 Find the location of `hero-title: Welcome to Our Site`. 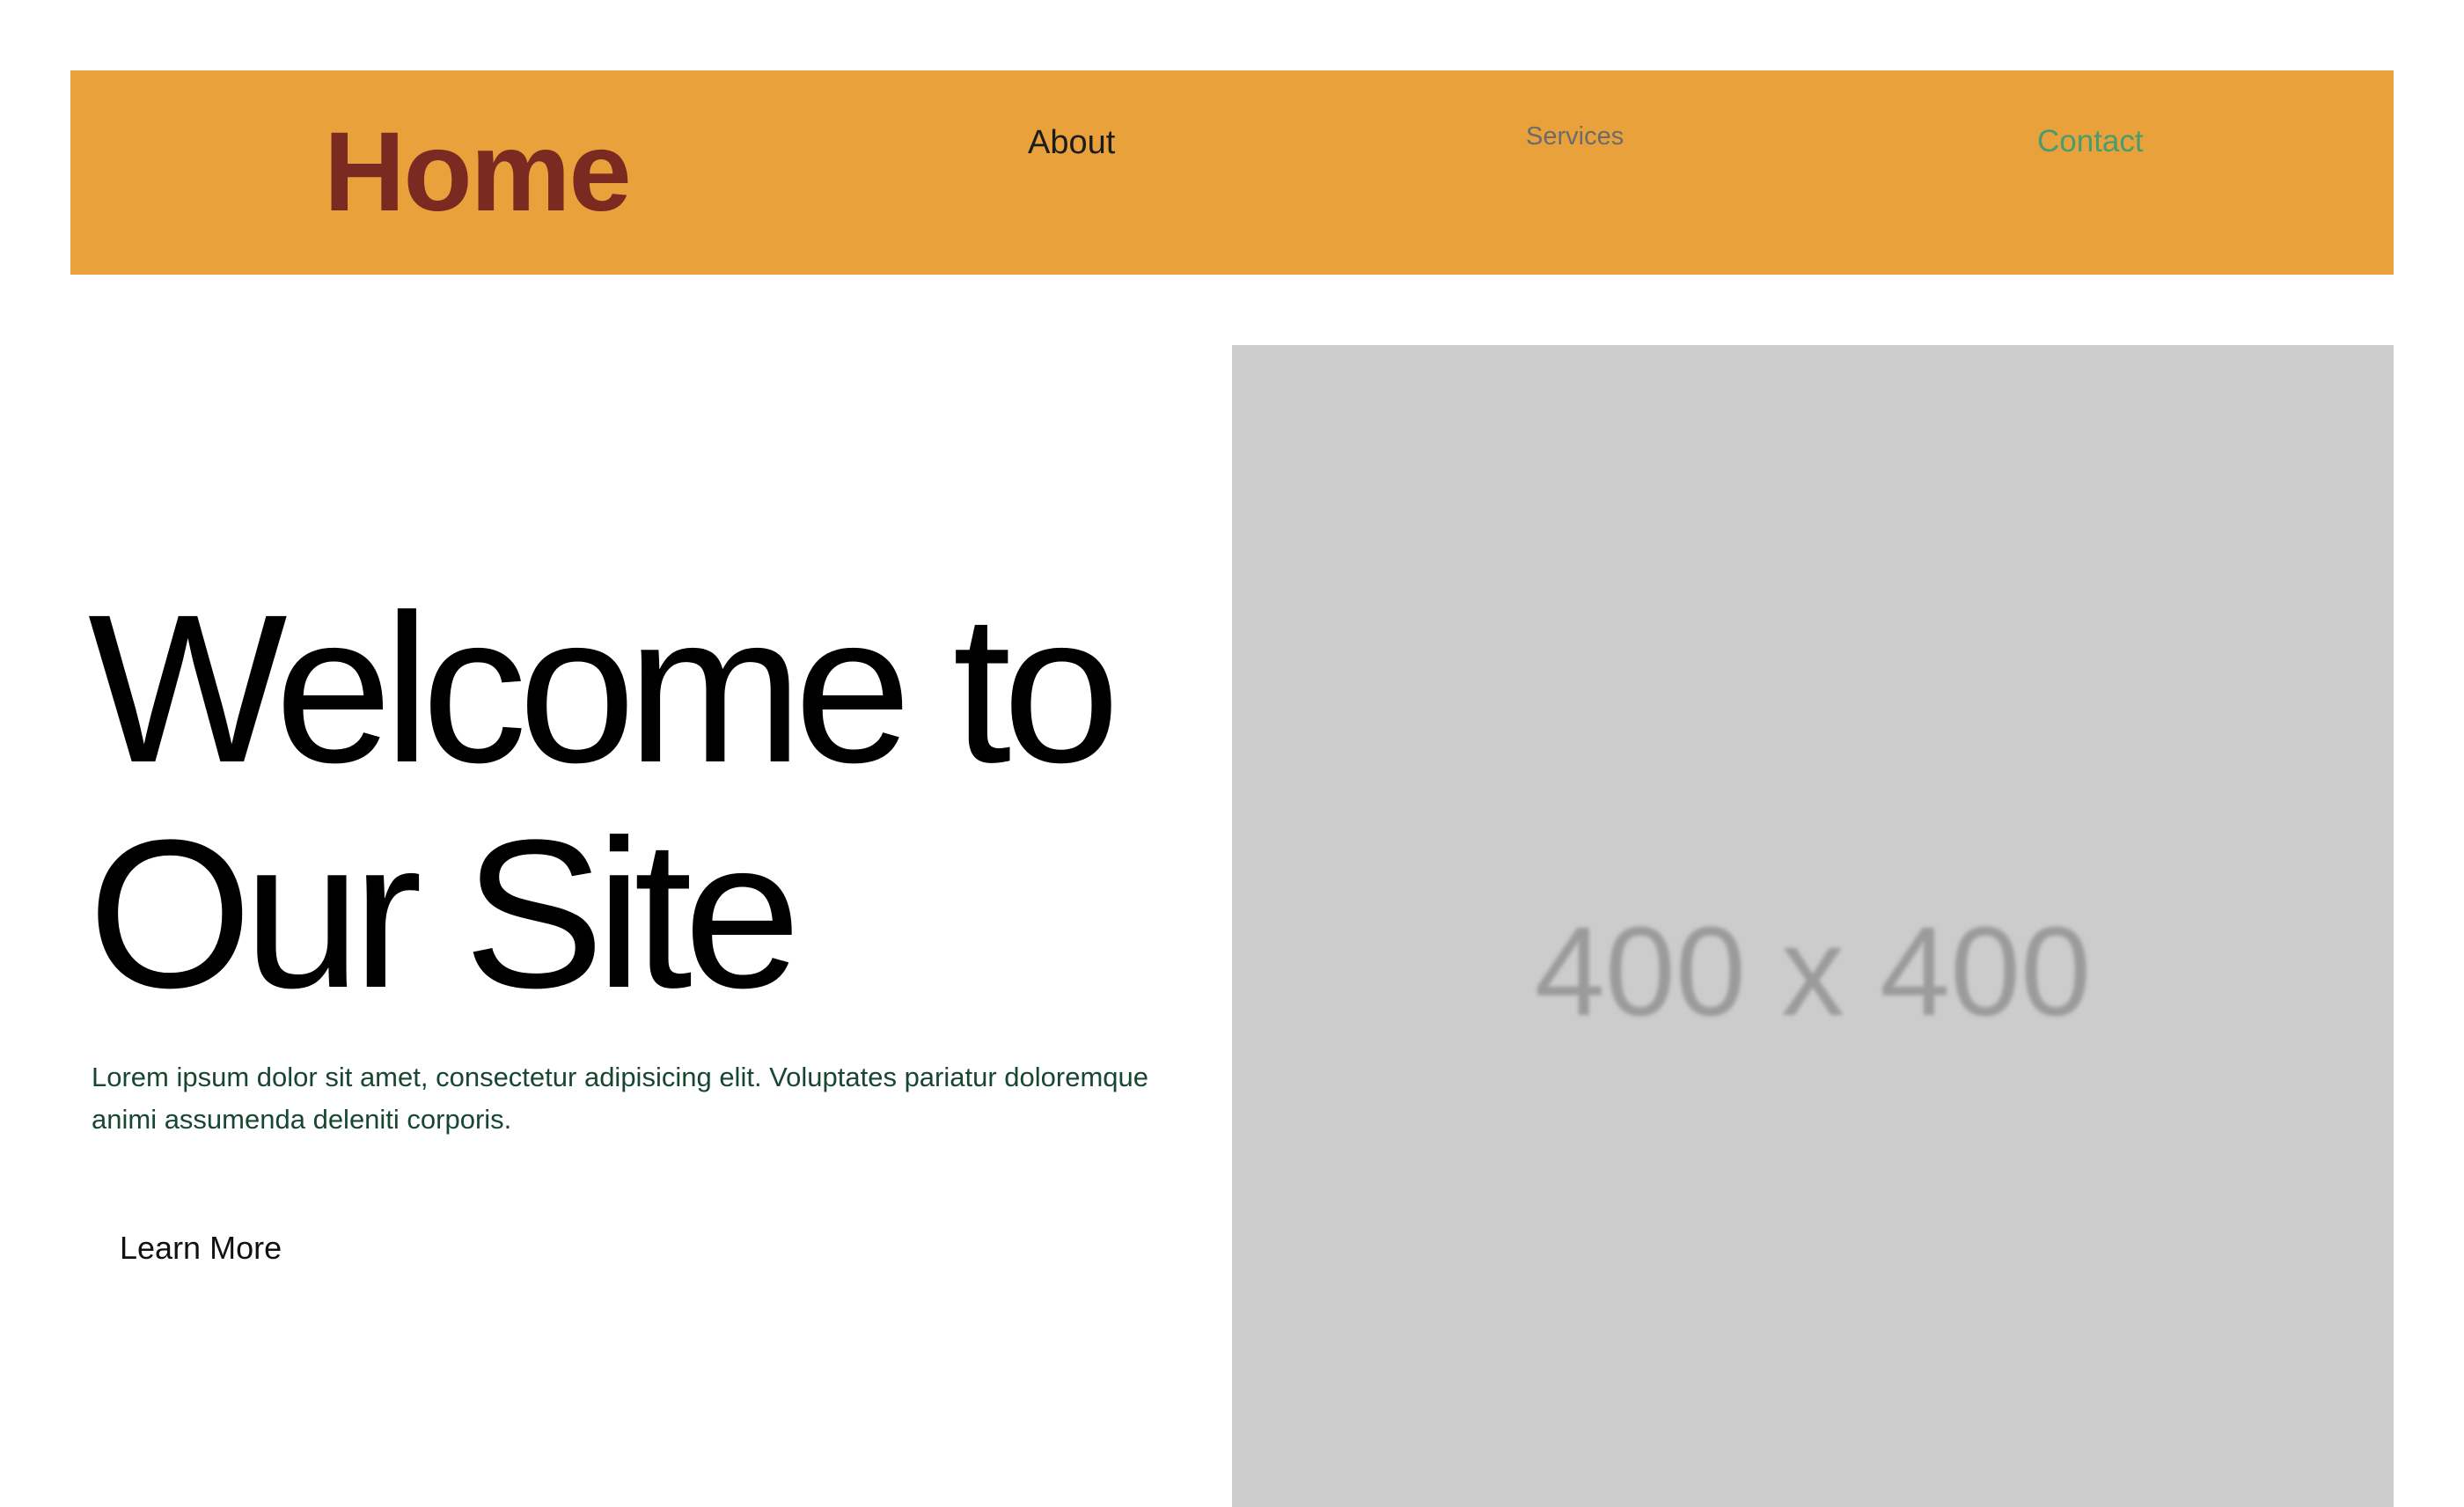

hero-title: Welcome to Our Site is located at coordinates (660, 801).